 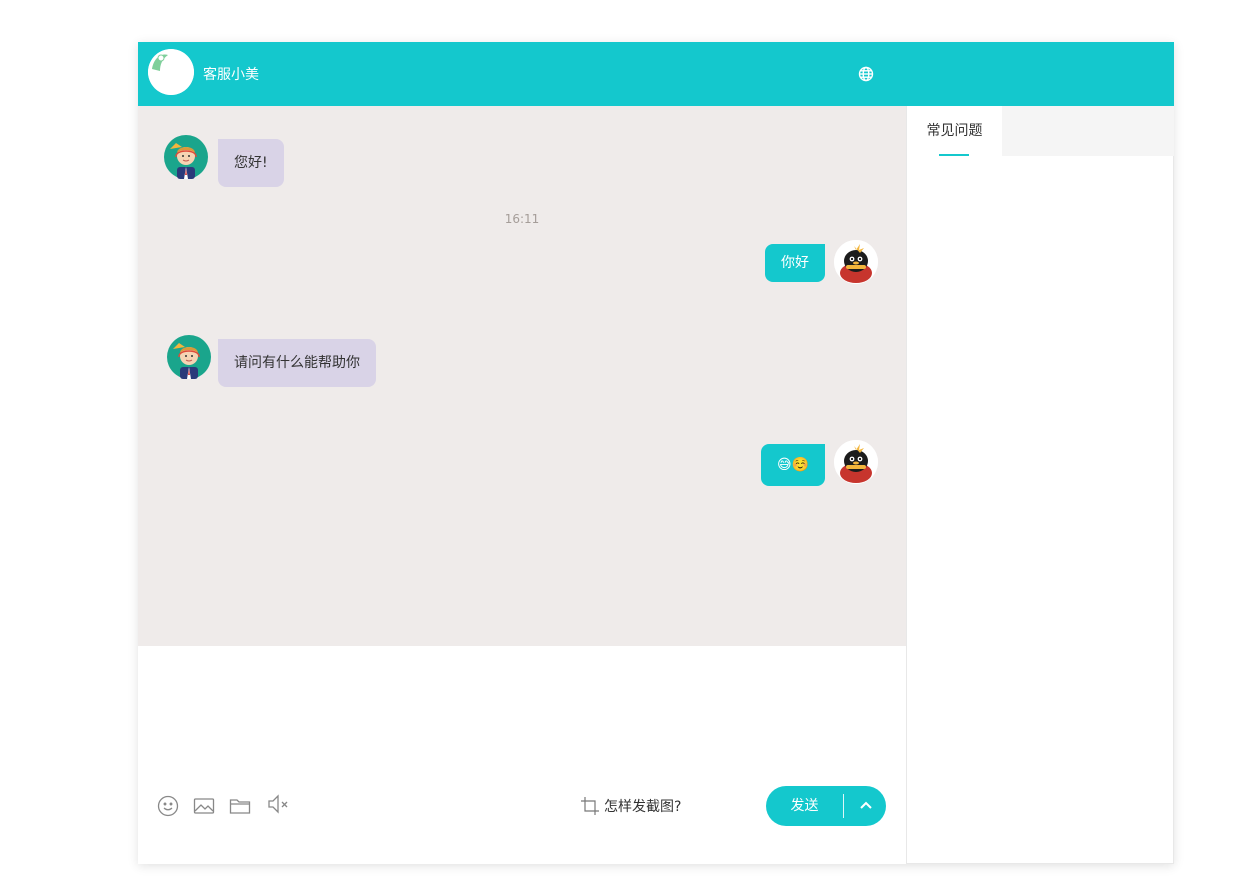 What do you see at coordinates (279, 805) in the screenshot?
I see `sound-mute-icon` at bounding box center [279, 805].